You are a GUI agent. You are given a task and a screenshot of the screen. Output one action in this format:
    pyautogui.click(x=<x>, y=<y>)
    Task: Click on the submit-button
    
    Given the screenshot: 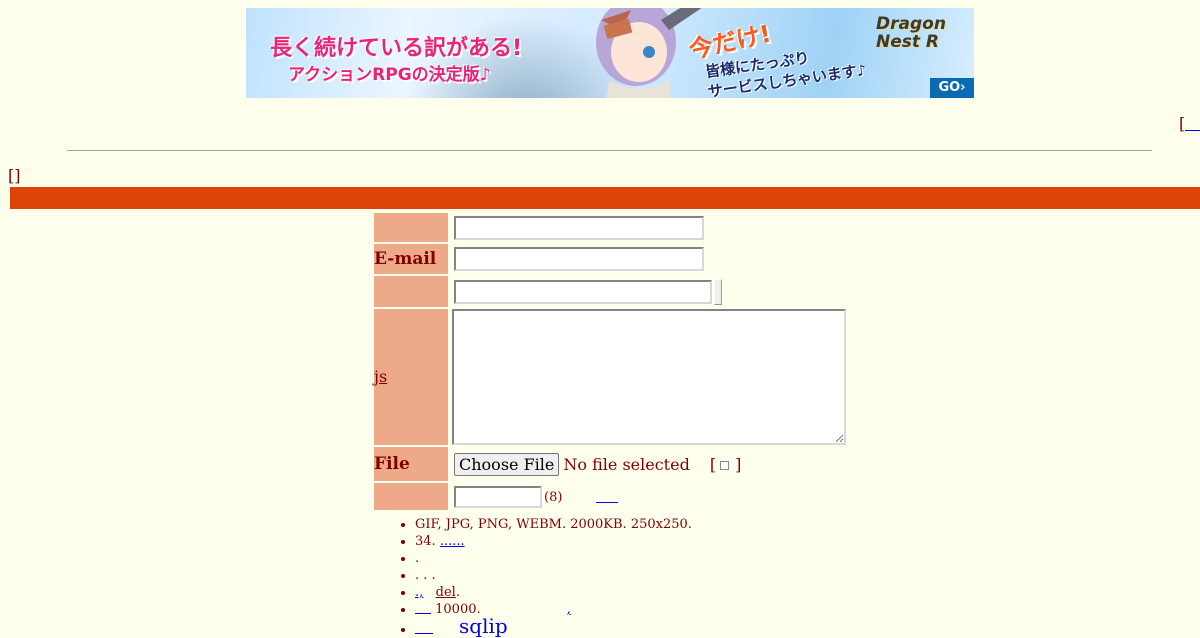 What is the action you would take?
    pyautogui.click(x=718, y=291)
    